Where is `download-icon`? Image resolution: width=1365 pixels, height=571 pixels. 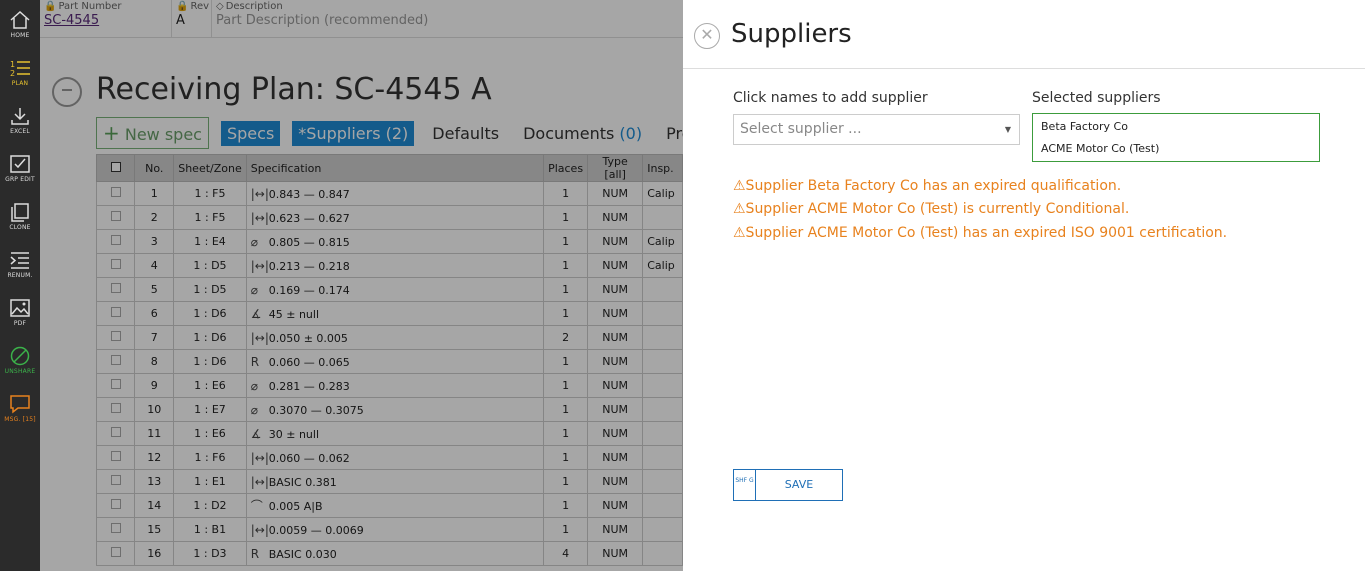
download-icon is located at coordinates (20, 116).